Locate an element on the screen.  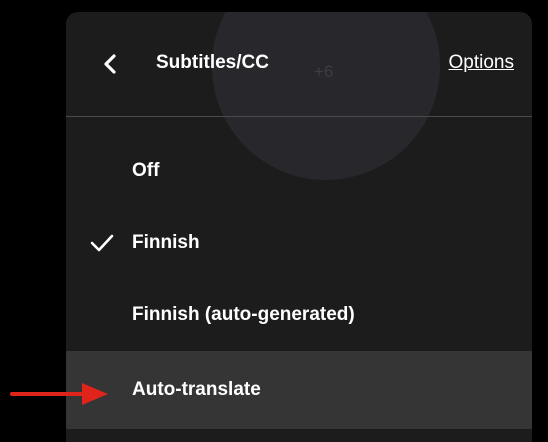
options-link: Options is located at coordinates (481, 63).